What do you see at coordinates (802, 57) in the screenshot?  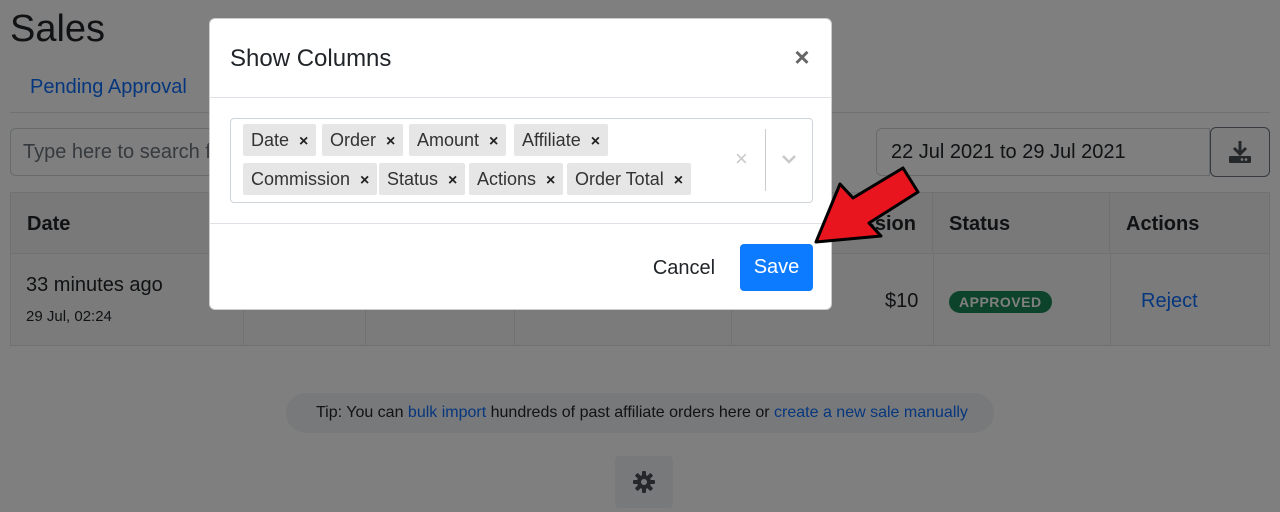 I see `close-icon: ×` at bounding box center [802, 57].